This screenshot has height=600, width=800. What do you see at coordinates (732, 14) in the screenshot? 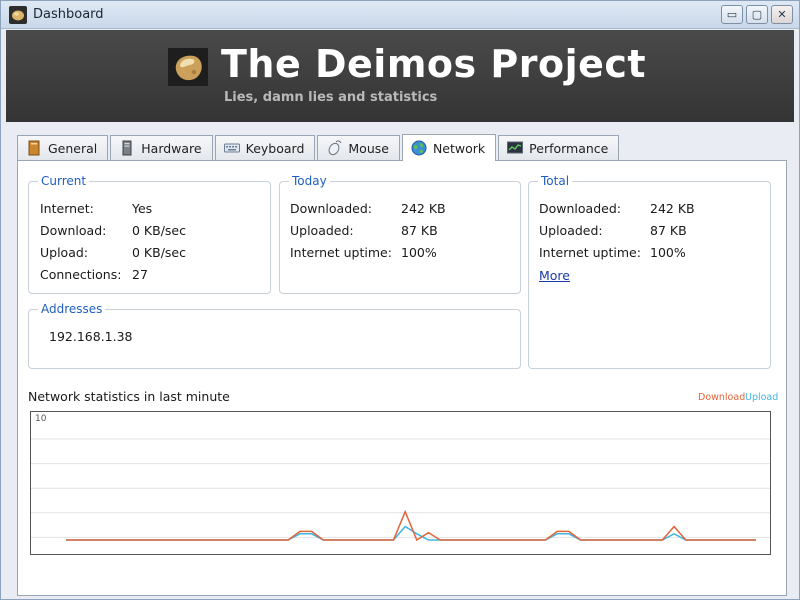
I see `minimize-button: ▭` at bounding box center [732, 14].